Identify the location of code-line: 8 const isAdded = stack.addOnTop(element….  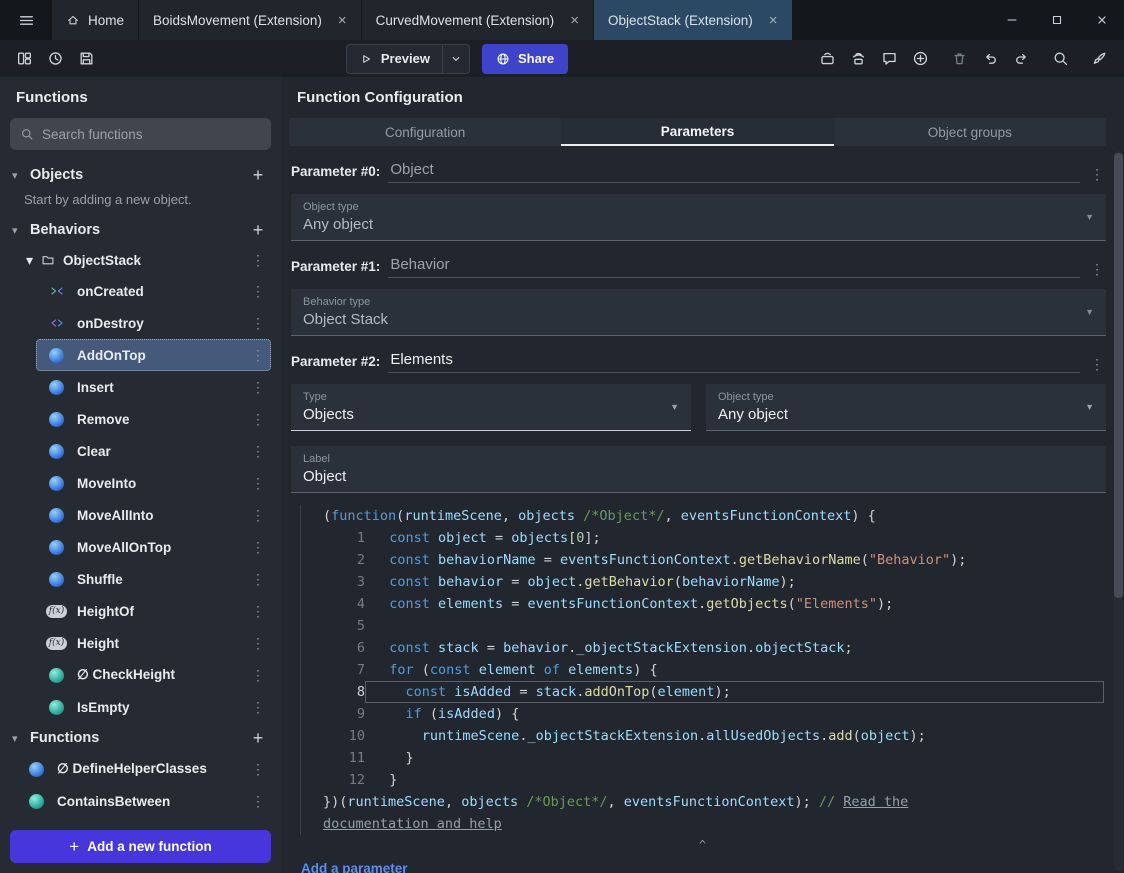
(702, 692).